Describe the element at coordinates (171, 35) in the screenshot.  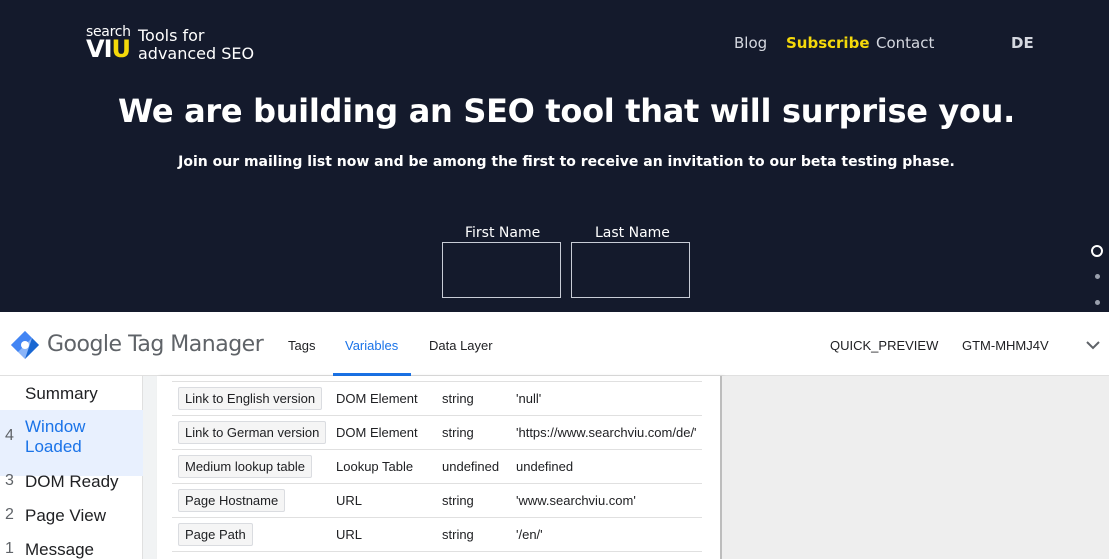
I see `logo-tagline-line1: Tools for` at that location.